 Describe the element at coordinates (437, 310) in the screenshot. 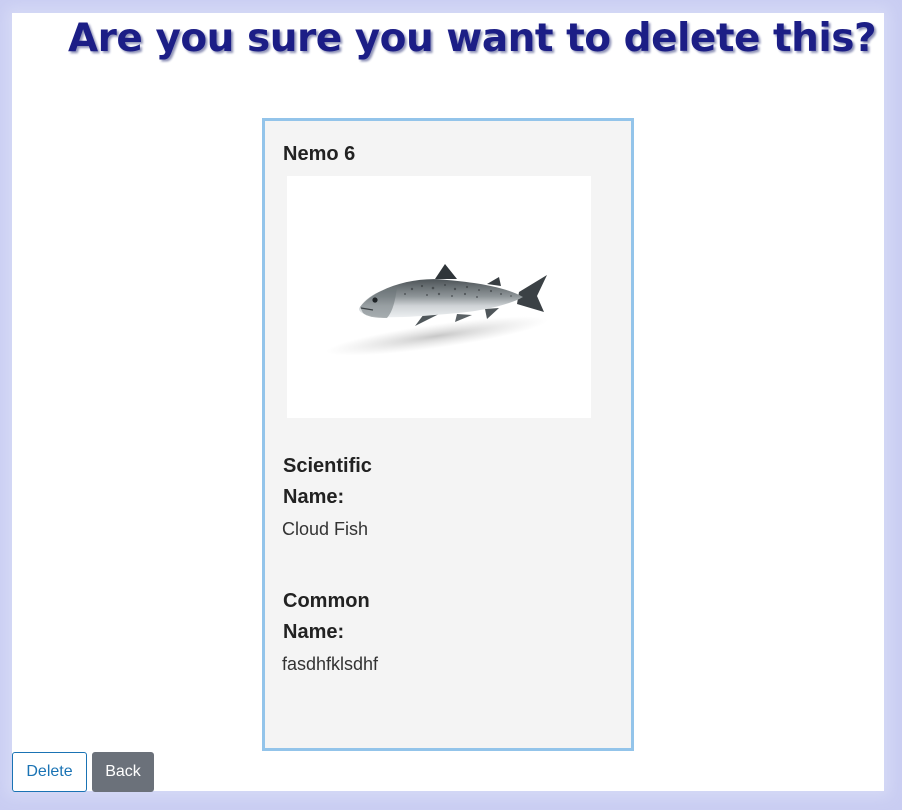

I see `salmon-illustration` at that location.